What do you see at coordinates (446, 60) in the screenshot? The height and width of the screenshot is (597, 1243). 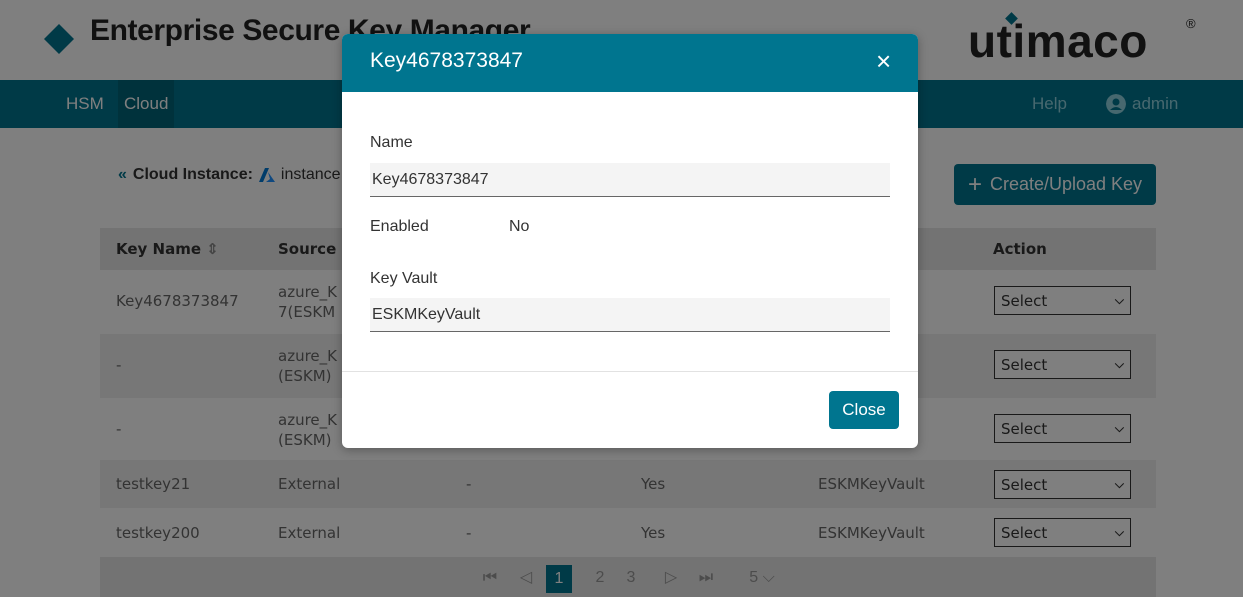 I see `dialog-title: Key4678373847` at bounding box center [446, 60].